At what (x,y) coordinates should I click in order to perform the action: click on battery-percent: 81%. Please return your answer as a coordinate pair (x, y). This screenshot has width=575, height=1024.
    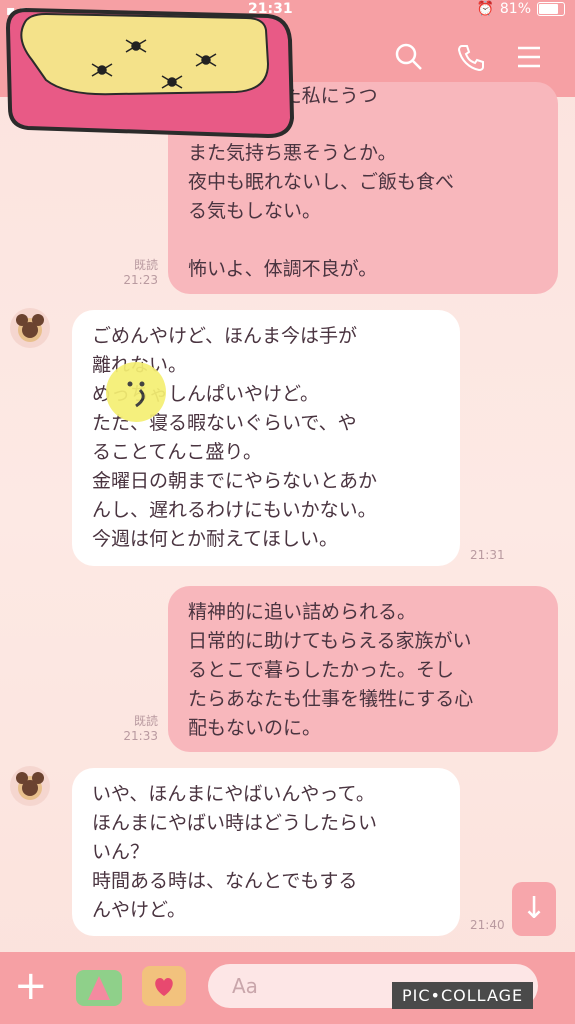
    Looking at the image, I should click on (515, 9).